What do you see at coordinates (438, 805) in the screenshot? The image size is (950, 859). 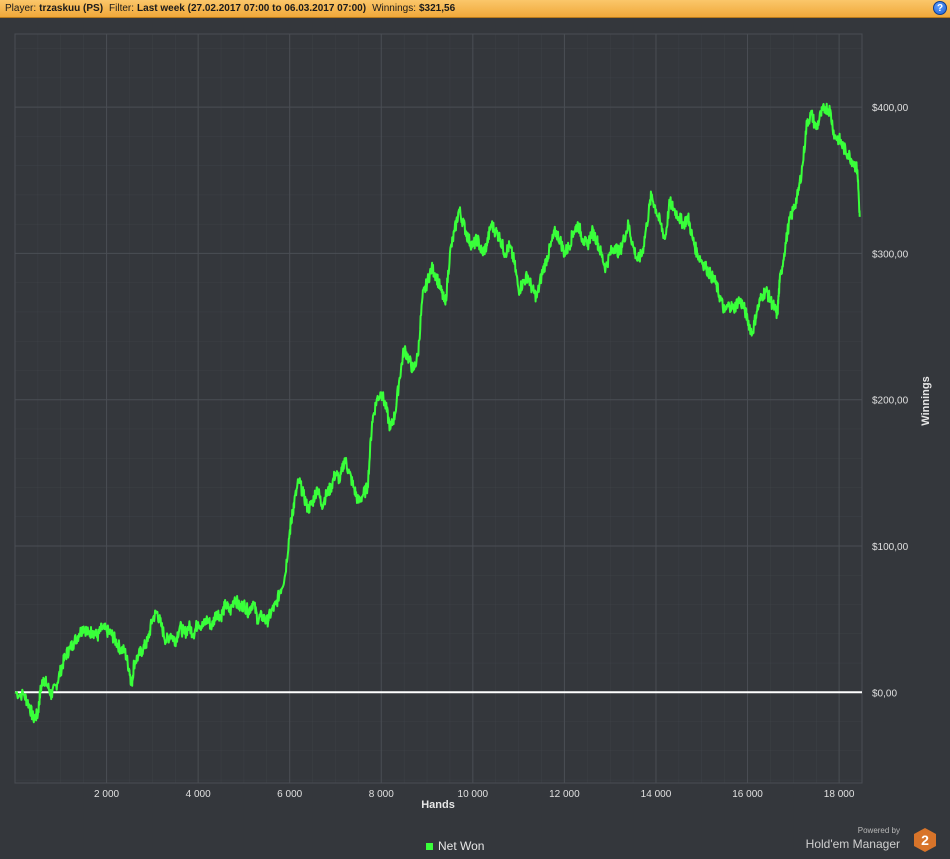 I see `x-axis-label: Hands` at bounding box center [438, 805].